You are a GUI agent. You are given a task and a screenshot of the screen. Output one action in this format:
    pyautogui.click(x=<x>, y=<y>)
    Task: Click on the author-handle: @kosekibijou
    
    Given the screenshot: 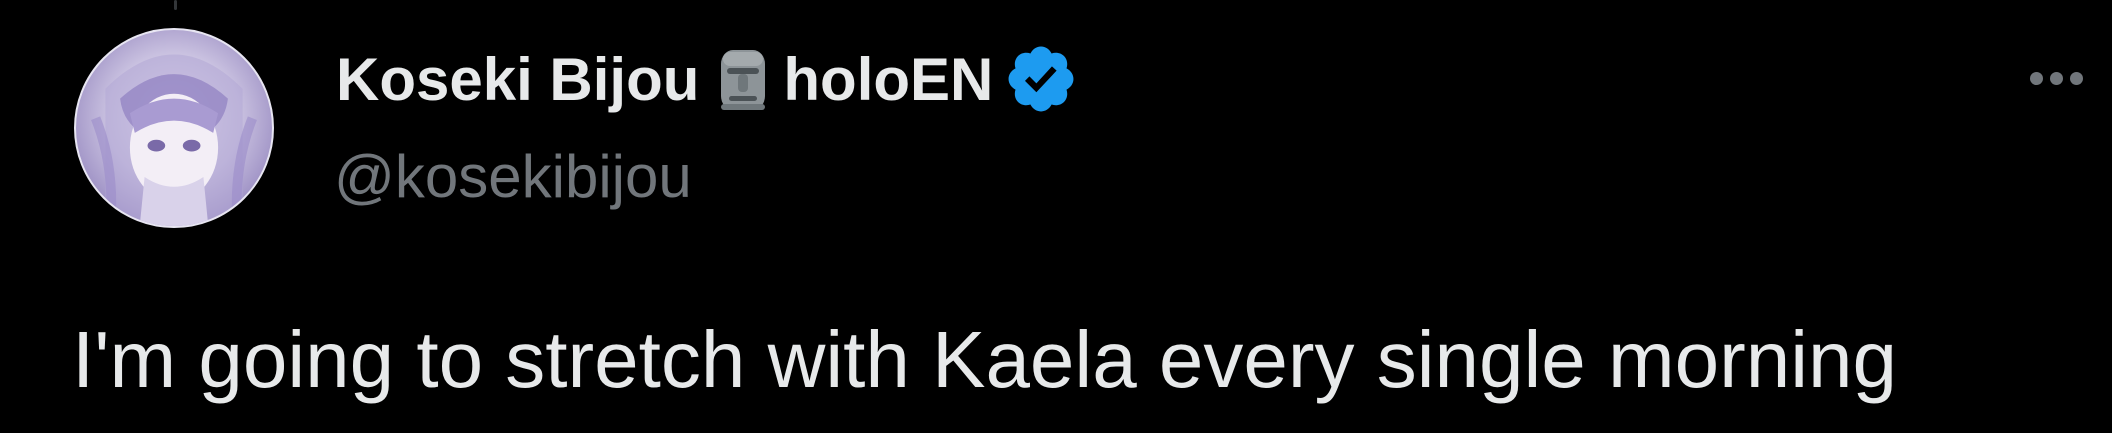 What is the action you would take?
    pyautogui.click(x=513, y=176)
    